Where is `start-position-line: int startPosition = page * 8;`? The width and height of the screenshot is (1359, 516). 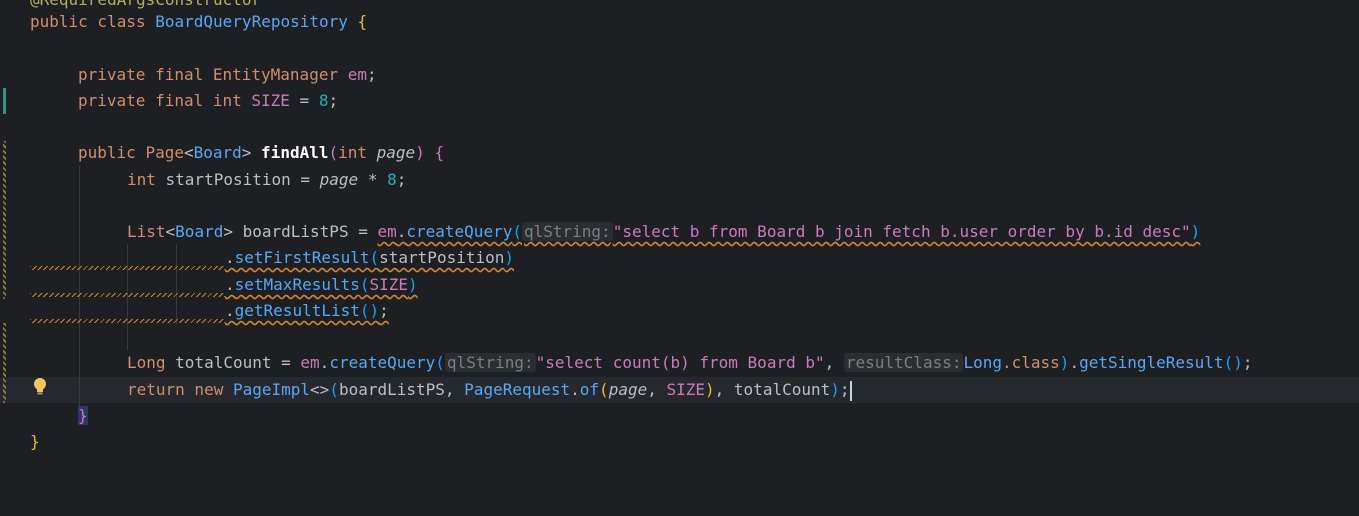 start-position-line: int startPosition = page * 8; is located at coordinates (267, 179).